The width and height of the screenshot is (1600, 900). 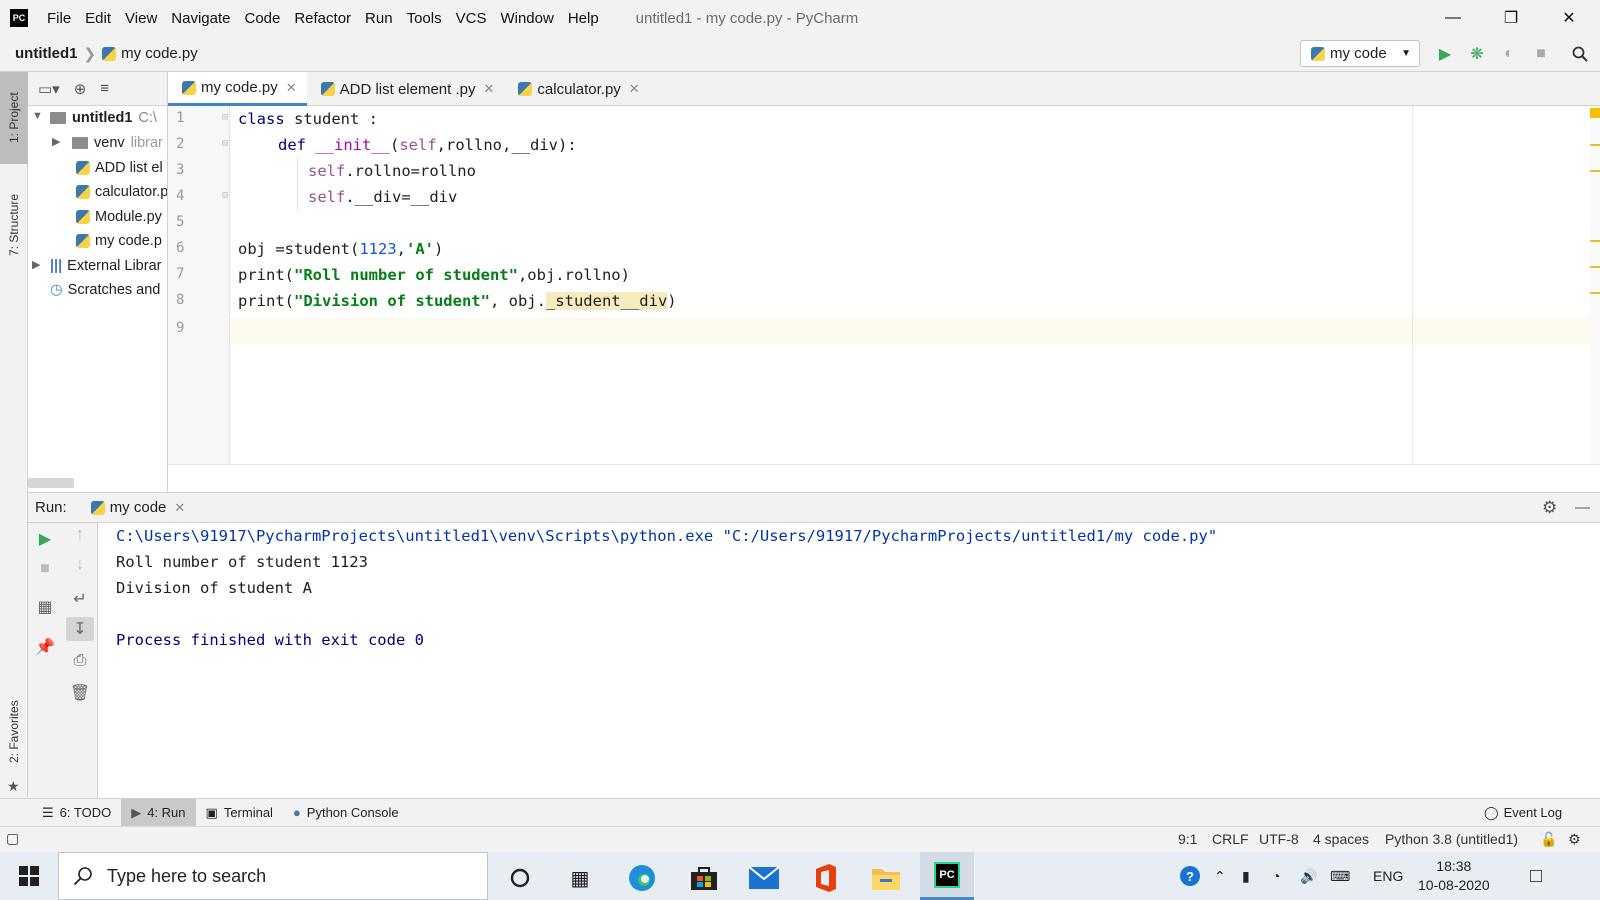 I want to click on gear-icon: ⚙, so click(x=1549, y=508).